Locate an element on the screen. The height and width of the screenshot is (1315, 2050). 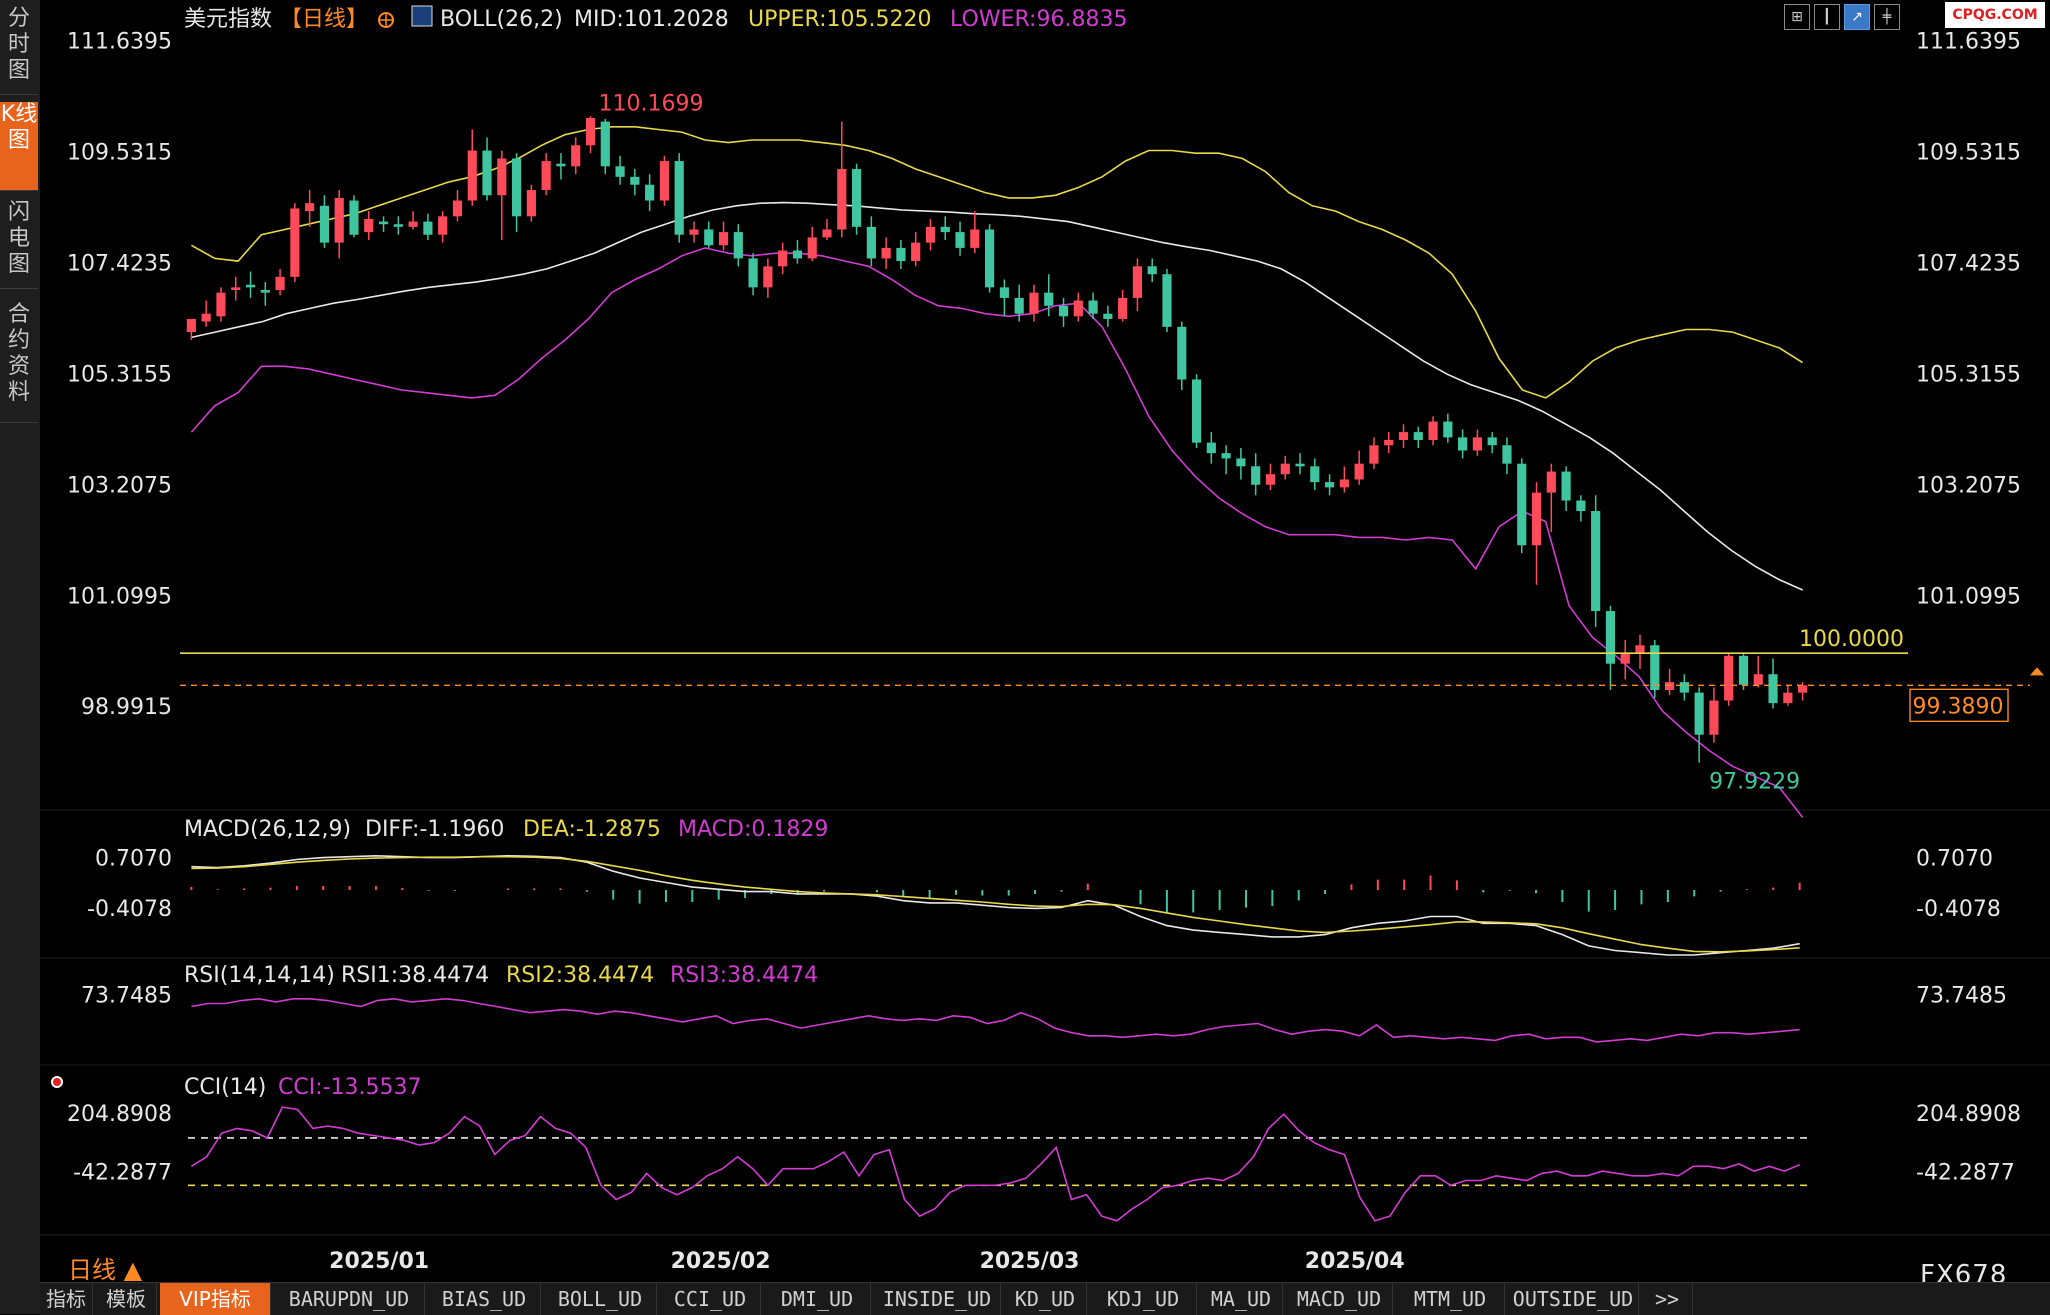
macd-diff-line is located at coordinates (995, 905).